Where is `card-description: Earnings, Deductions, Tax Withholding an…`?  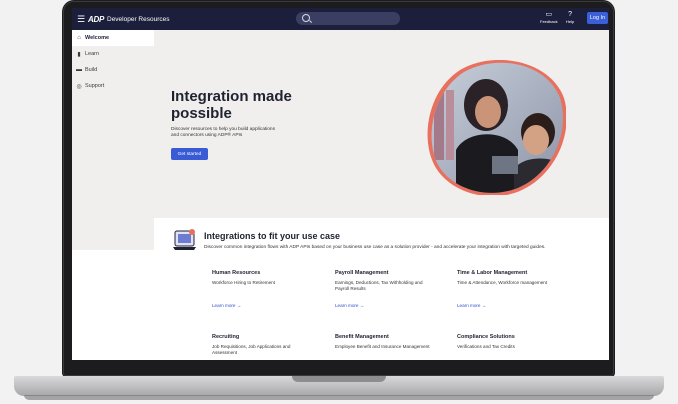 card-description: Earnings, Deductions, Tax Withholding an… is located at coordinates (379, 285).